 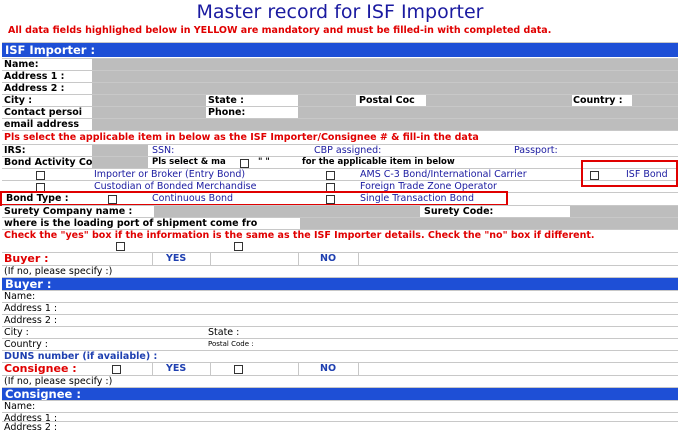 I want to click on consignee-specify-label: (If no, please specify :), so click(x=58, y=381).